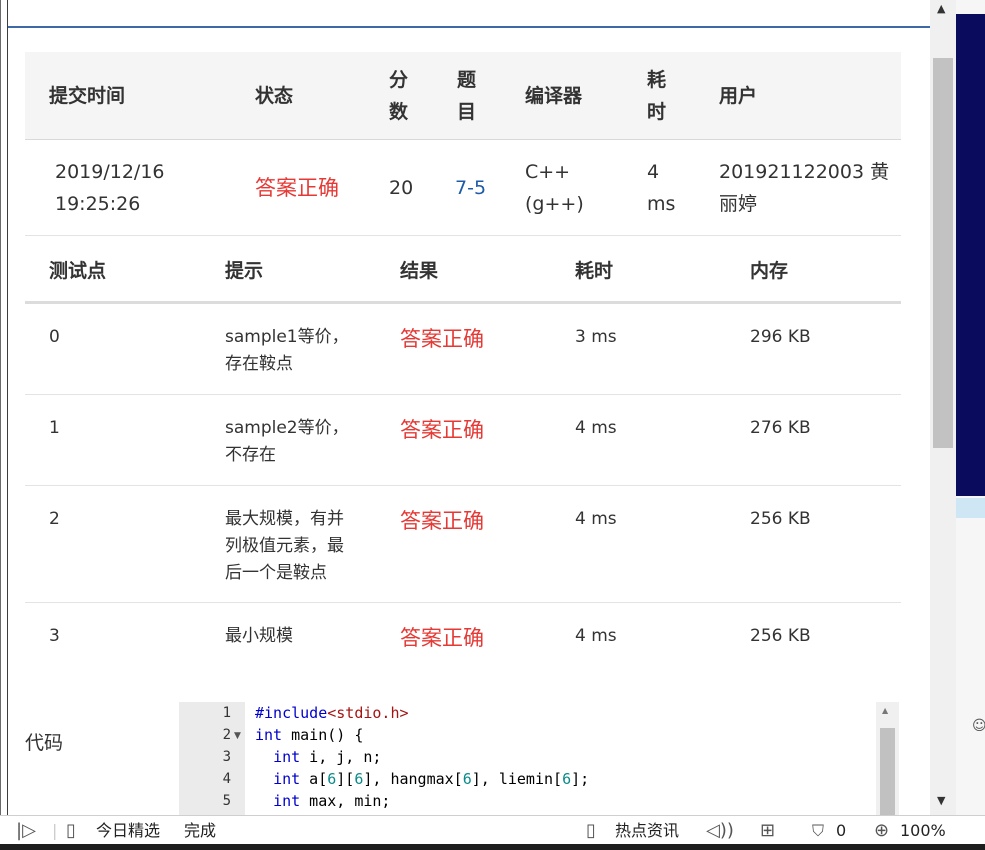 The image size is (985, 850). What do you see at coordinates (237, 736) in the screenshot?
I see `fold-arrow-icon: ▼` at bounding box center [237, 736].